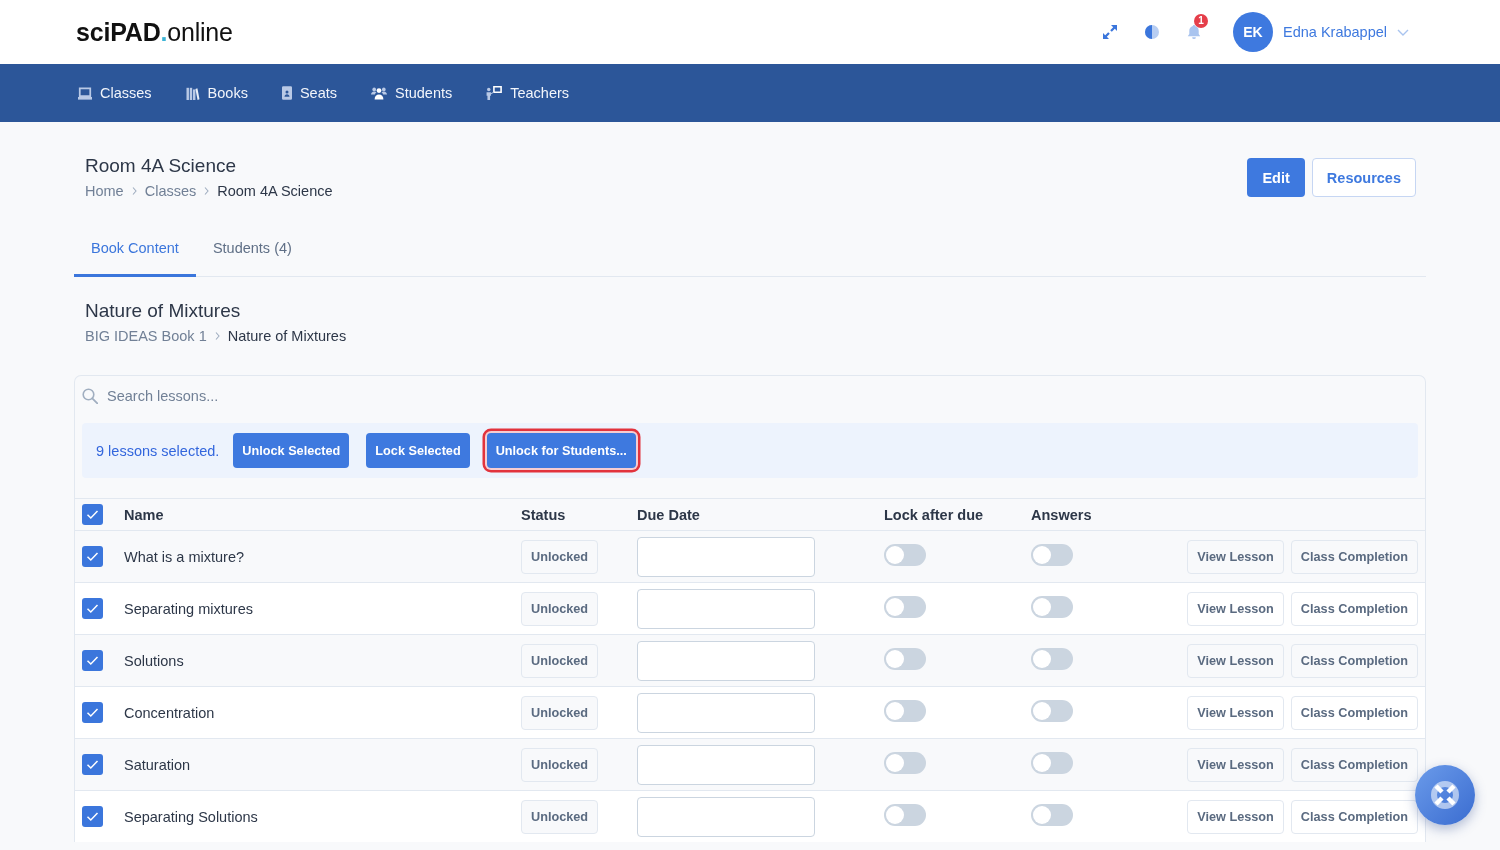  What do you see at coordinates (1201, 21) in the screenshot?
I see `notification-count: 1` at bounding box center [1201, 21].